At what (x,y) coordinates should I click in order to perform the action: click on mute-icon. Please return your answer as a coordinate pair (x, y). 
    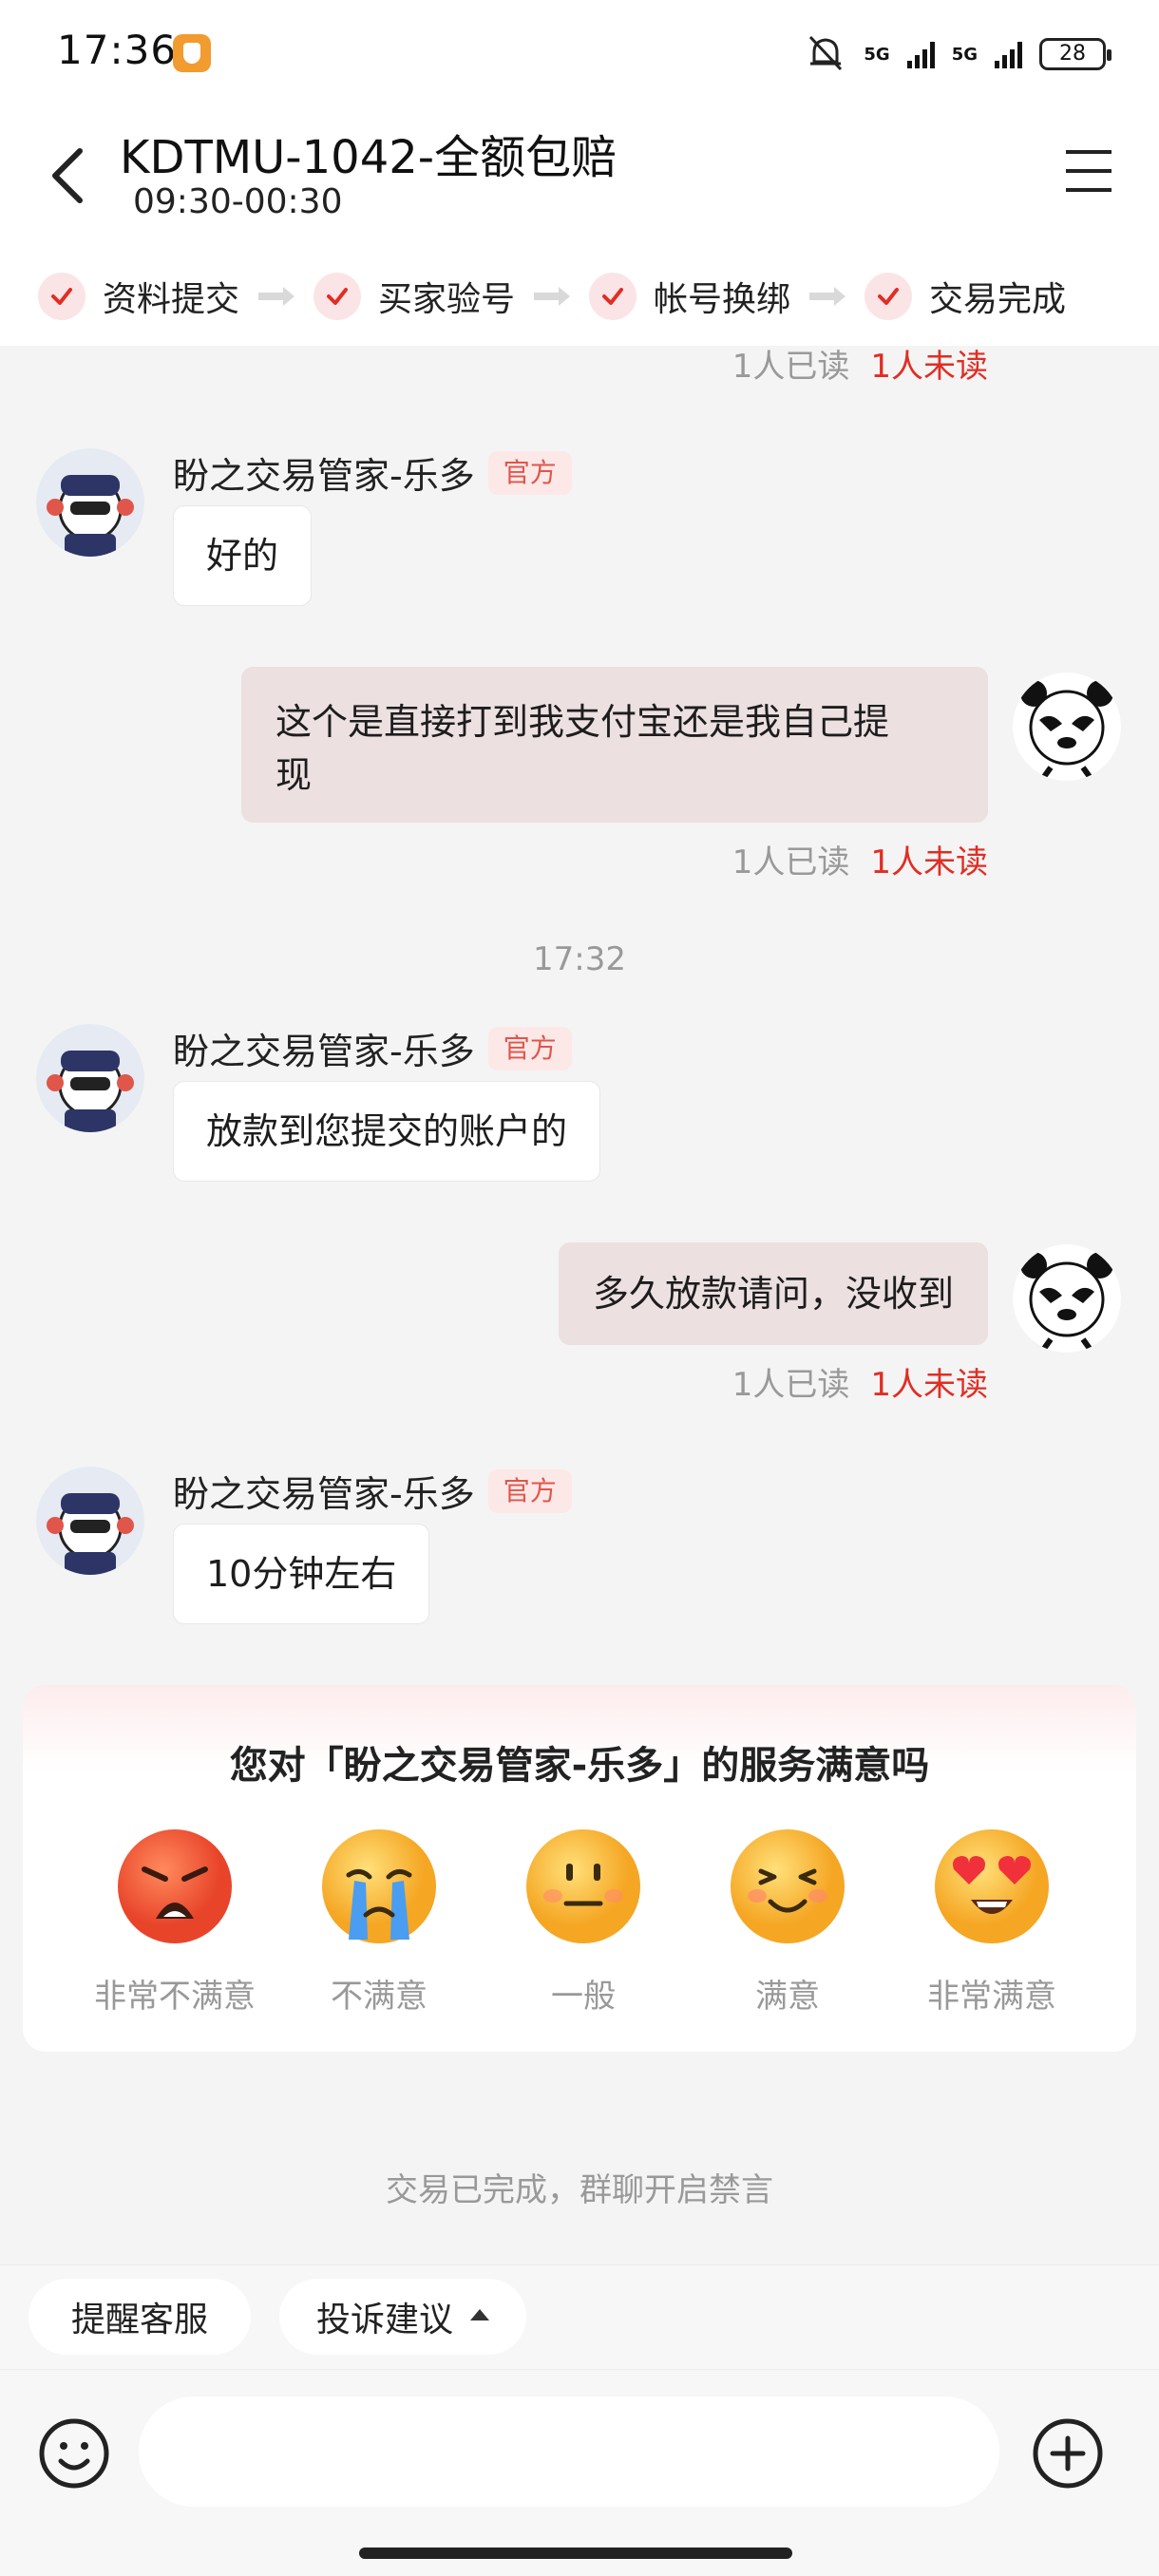
    Looking at the image, I should click on (825, 54).